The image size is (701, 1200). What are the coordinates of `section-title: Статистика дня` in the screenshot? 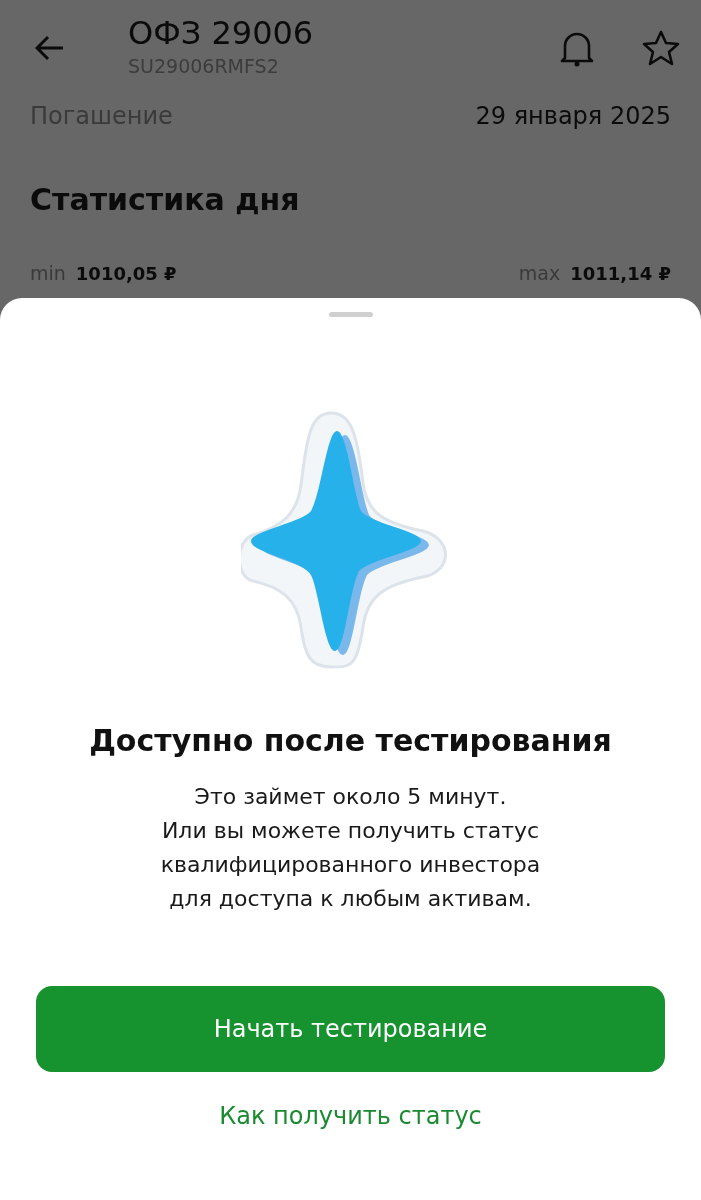 It's located at (165, 200).